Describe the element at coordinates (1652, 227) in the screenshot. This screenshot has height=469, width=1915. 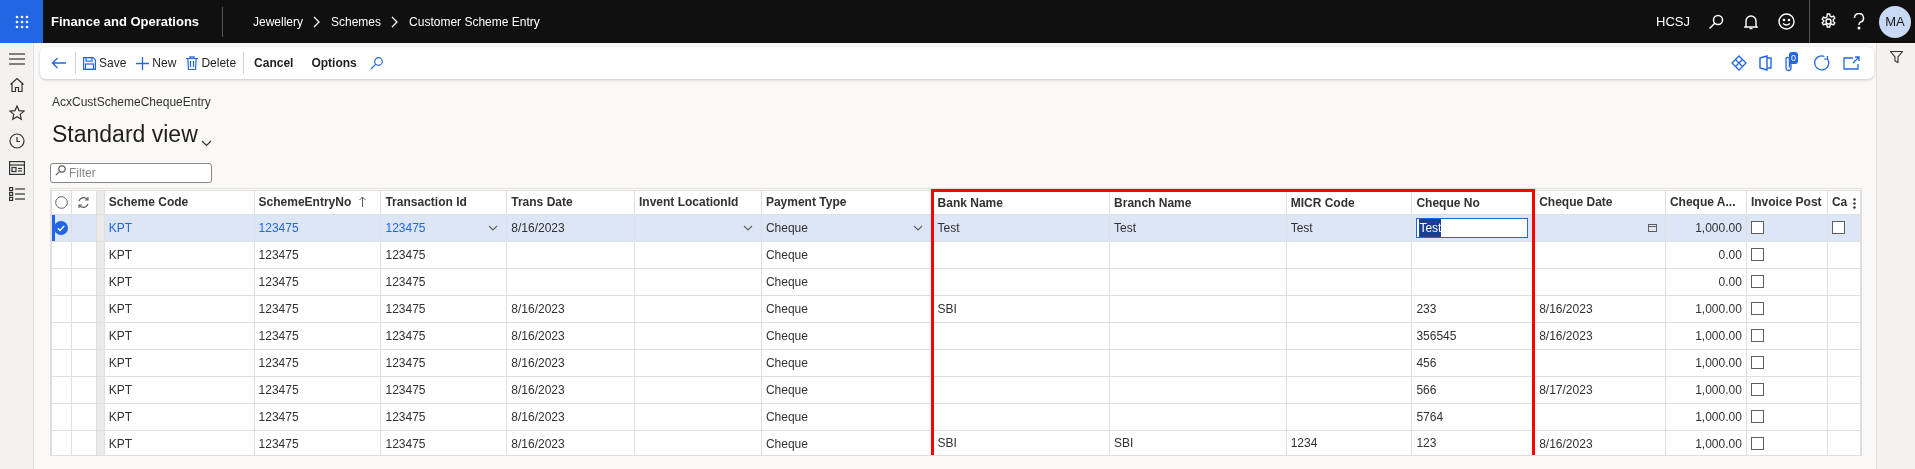
I see `calendar-icon` at that location.